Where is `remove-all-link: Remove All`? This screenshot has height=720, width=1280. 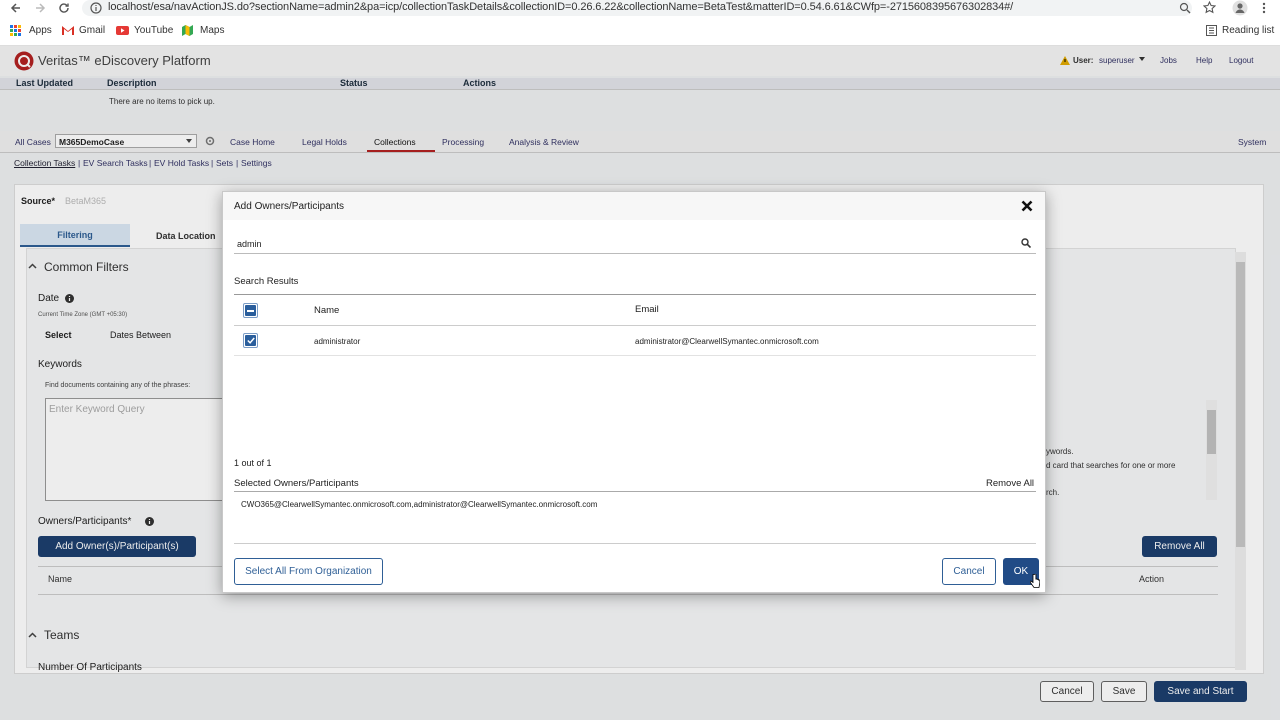 remove-all-link: Remove All is located at coordinates (1010, 483).